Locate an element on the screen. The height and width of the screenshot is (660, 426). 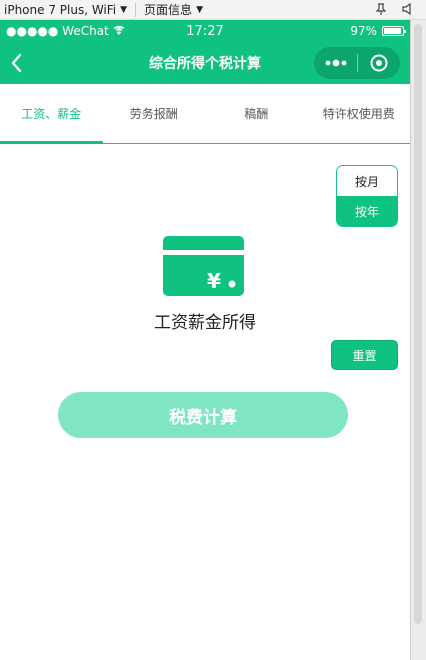
pin-icon is located at coordinates (381, 10).